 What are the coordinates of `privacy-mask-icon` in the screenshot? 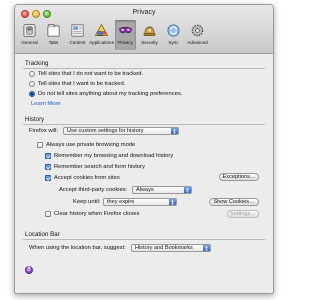 It's located at (125, 30).